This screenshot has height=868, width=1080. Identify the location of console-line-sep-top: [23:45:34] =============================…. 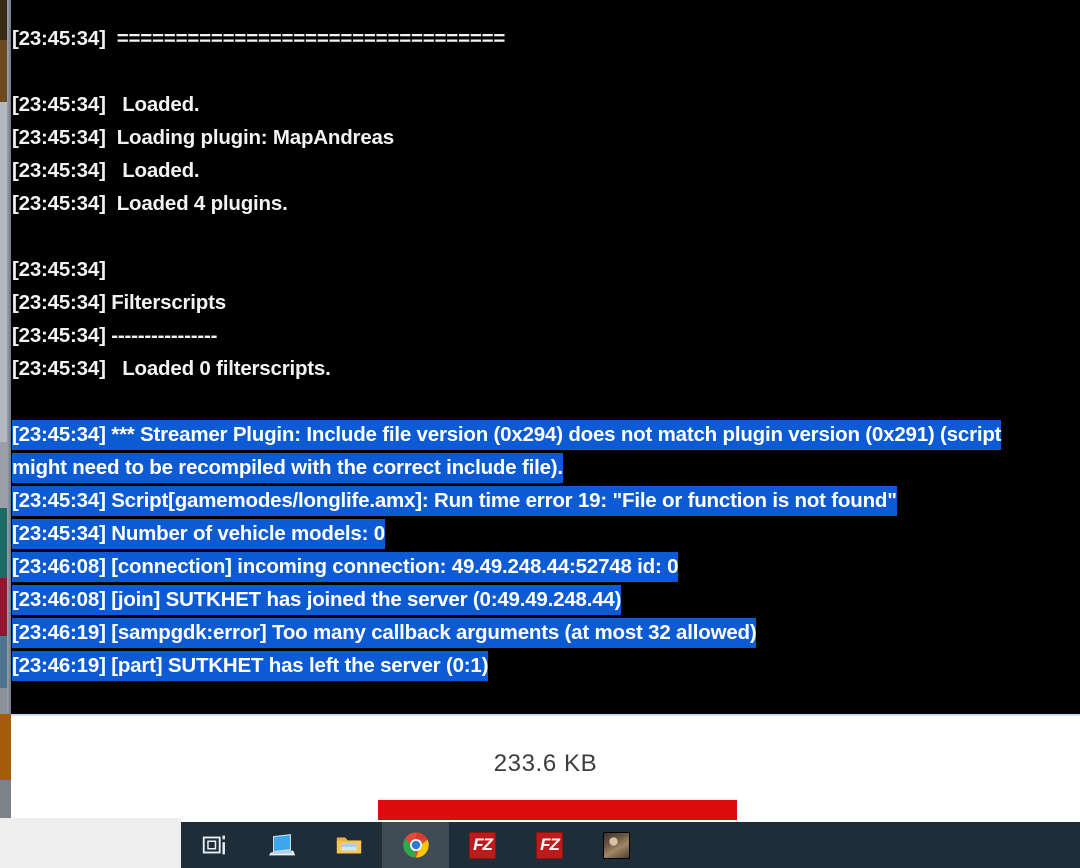
(545, 38).